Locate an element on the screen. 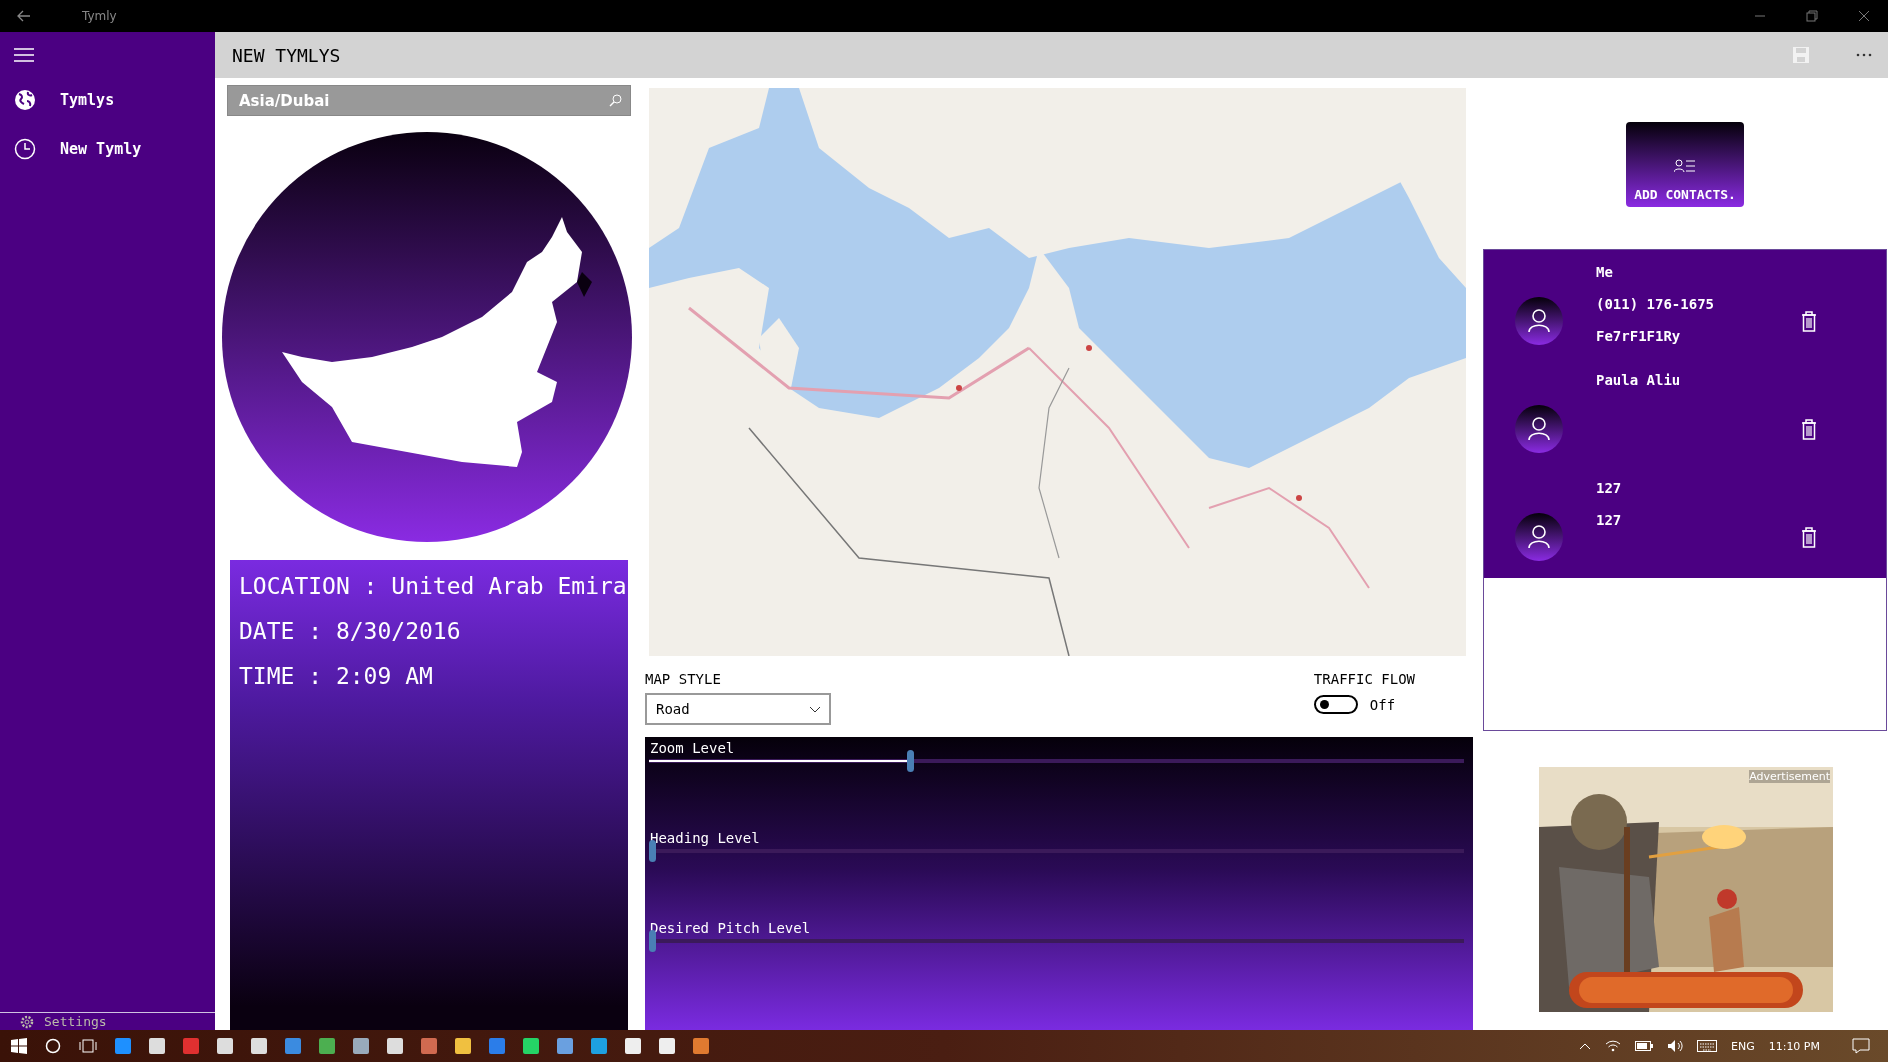 This screenshot has height=1062, width=1888. ad-label: Advertisement is located at coordinates (1789, 776).